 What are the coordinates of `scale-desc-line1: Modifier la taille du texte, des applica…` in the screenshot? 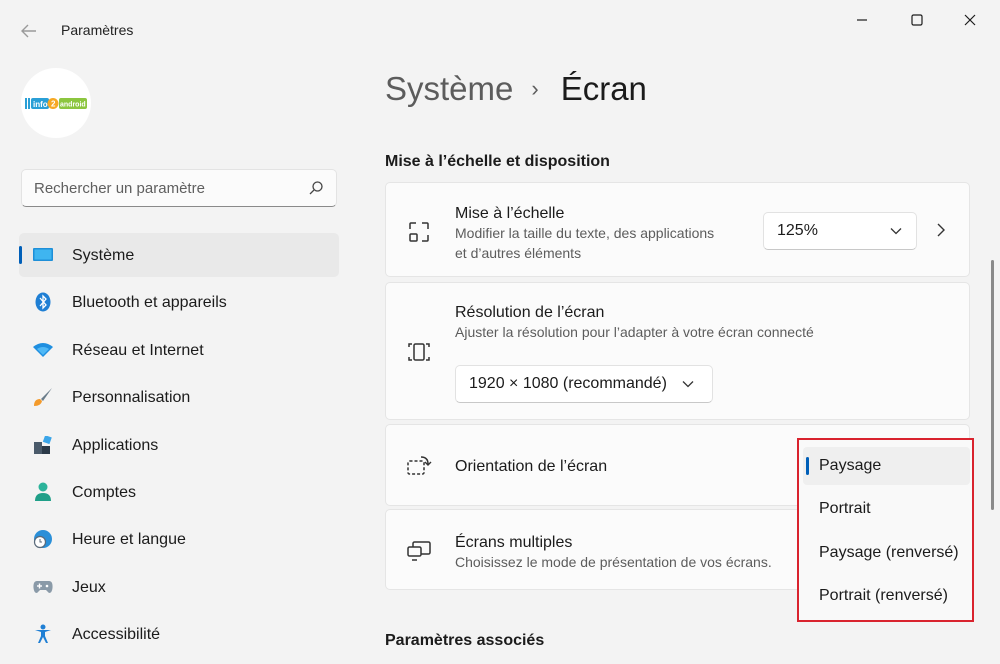 It's located at (585, 233).